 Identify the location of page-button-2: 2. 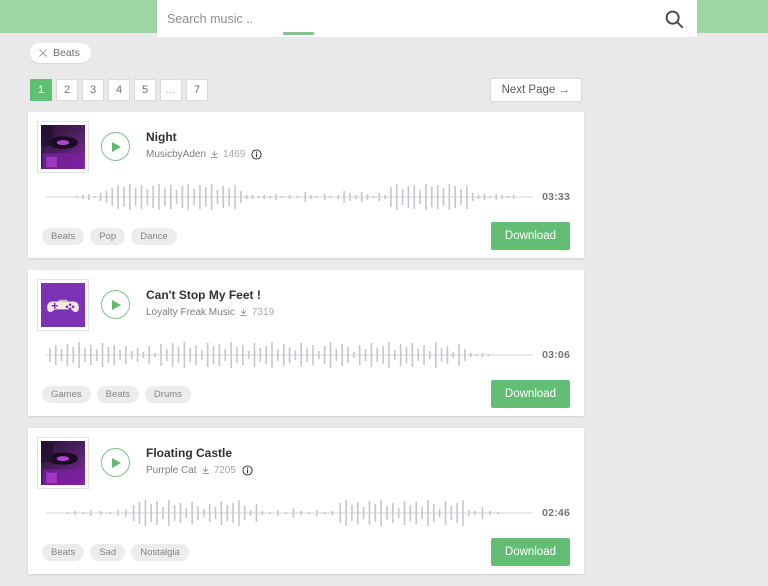
(67, 90).